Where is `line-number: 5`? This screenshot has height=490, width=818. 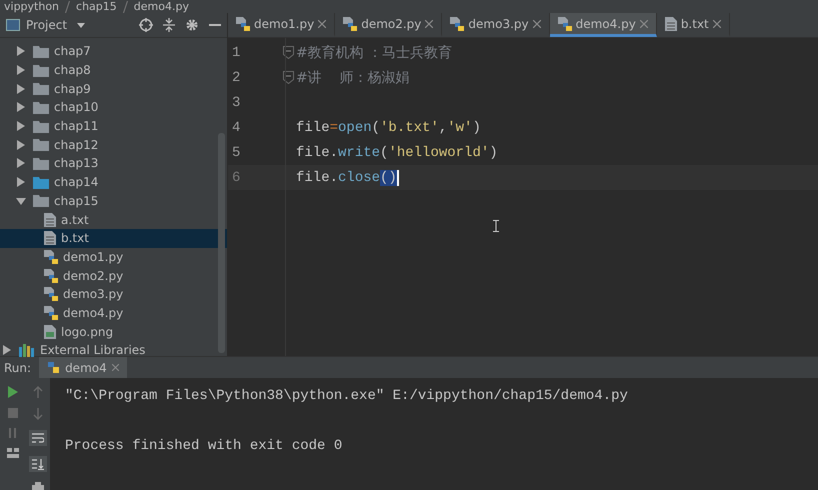 line-number: 5 is located at coordinates (236, 152).